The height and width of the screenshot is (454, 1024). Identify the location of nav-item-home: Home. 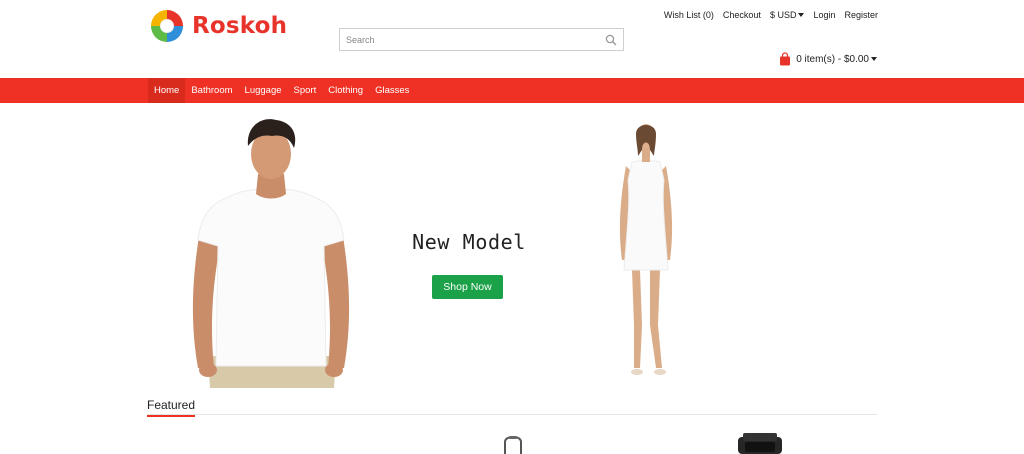
(167, 90).